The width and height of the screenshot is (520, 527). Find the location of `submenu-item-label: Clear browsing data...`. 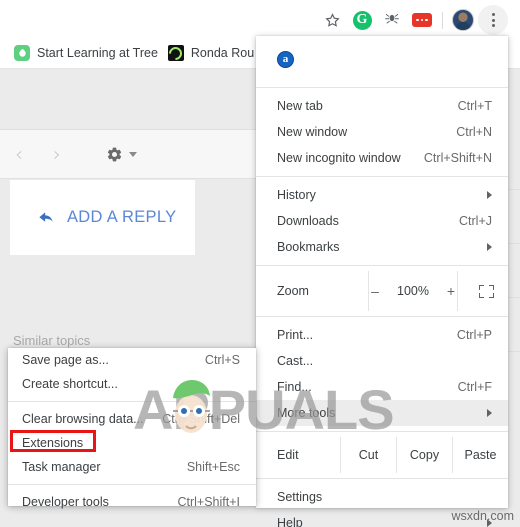

submenu-item-label: Clear browsing data... is located at coordinates (83, 419).